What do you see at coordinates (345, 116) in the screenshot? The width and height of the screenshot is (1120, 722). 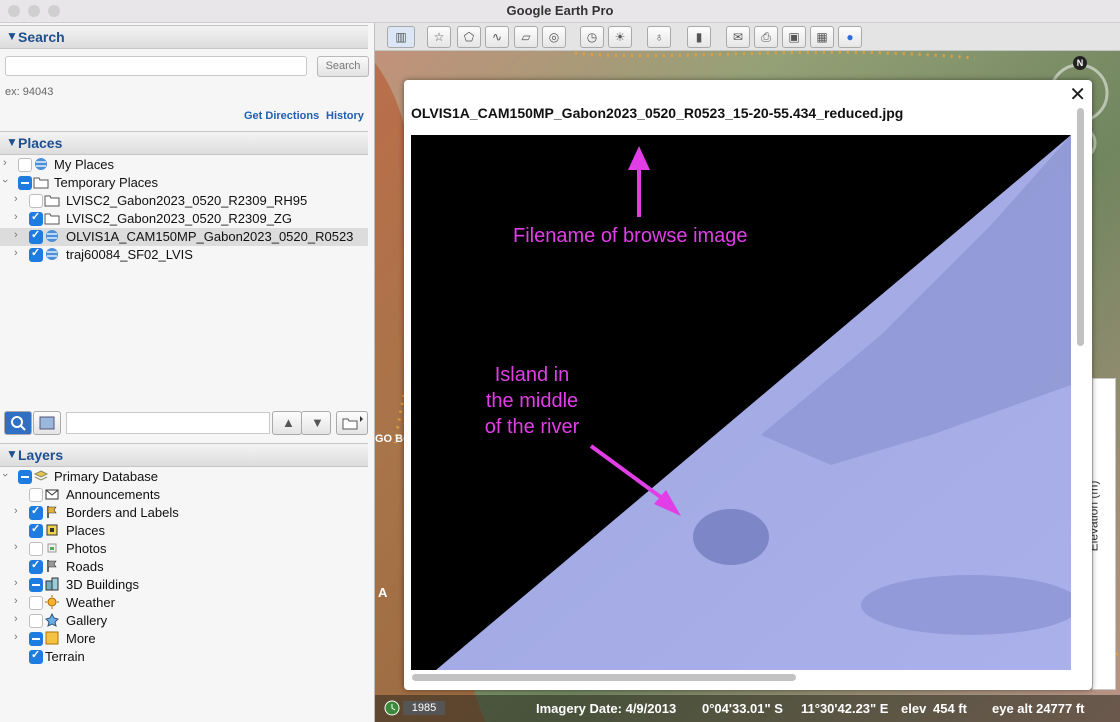 I see `history-link: History` at bounding box center [345, 116].